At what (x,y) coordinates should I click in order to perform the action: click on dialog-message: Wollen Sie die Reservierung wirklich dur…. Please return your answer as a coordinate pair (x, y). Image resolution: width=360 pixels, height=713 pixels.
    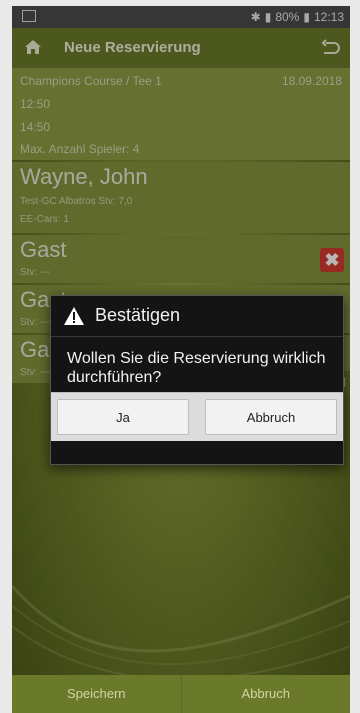
    Looking at the image, I should click on (196, 368).